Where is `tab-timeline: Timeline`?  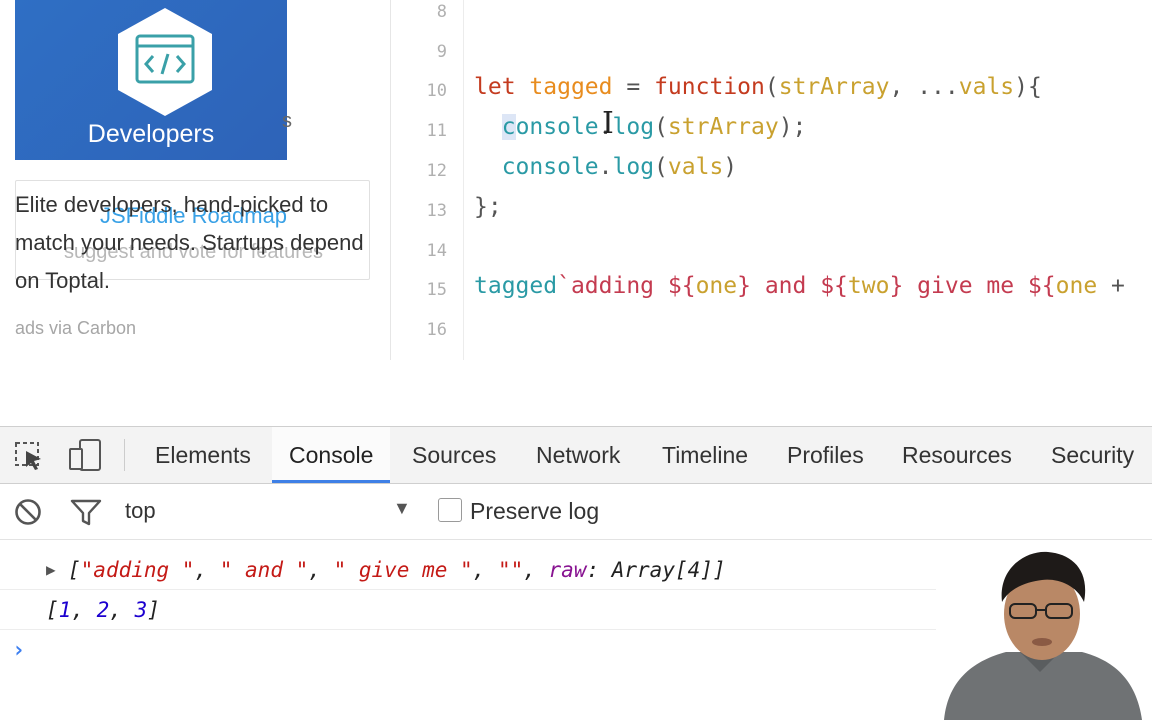
tab-timeline: Timeline is located at coordinates (705, 455).